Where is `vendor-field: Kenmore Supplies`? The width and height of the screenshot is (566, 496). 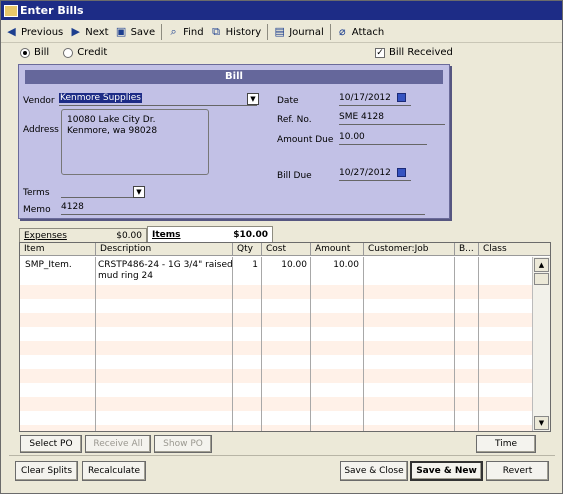
vendor-field: Kenmore Supplies is located at coordinates (158, 99).